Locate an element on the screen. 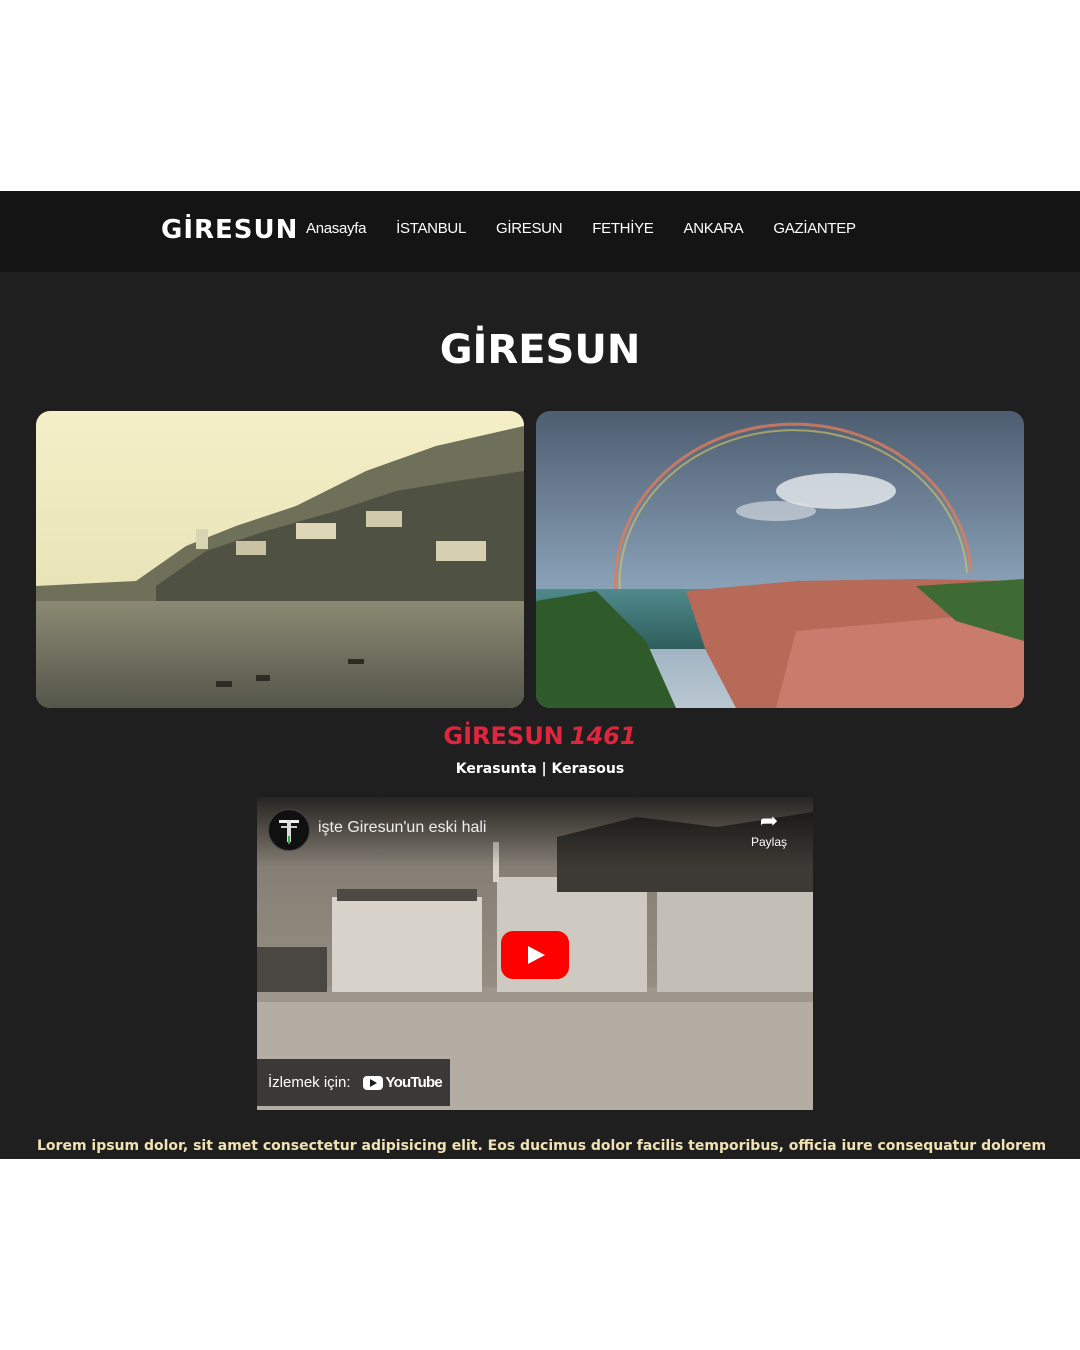  modern-photo is located at coordinates (780, 559).